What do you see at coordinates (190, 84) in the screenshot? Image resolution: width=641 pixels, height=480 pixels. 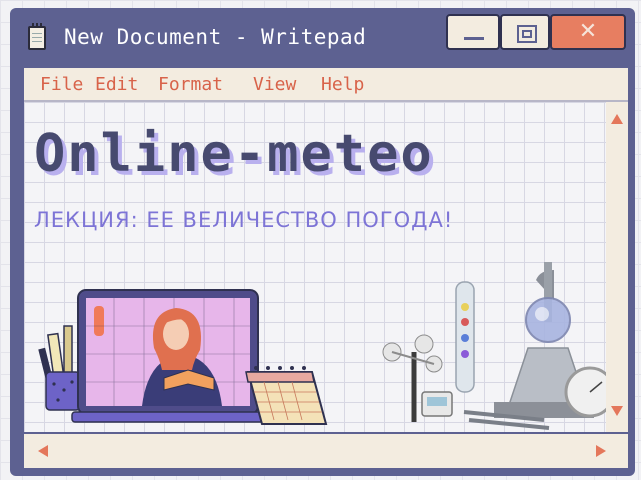 I see `menu-format: Format` at bounding box center [190, 84].